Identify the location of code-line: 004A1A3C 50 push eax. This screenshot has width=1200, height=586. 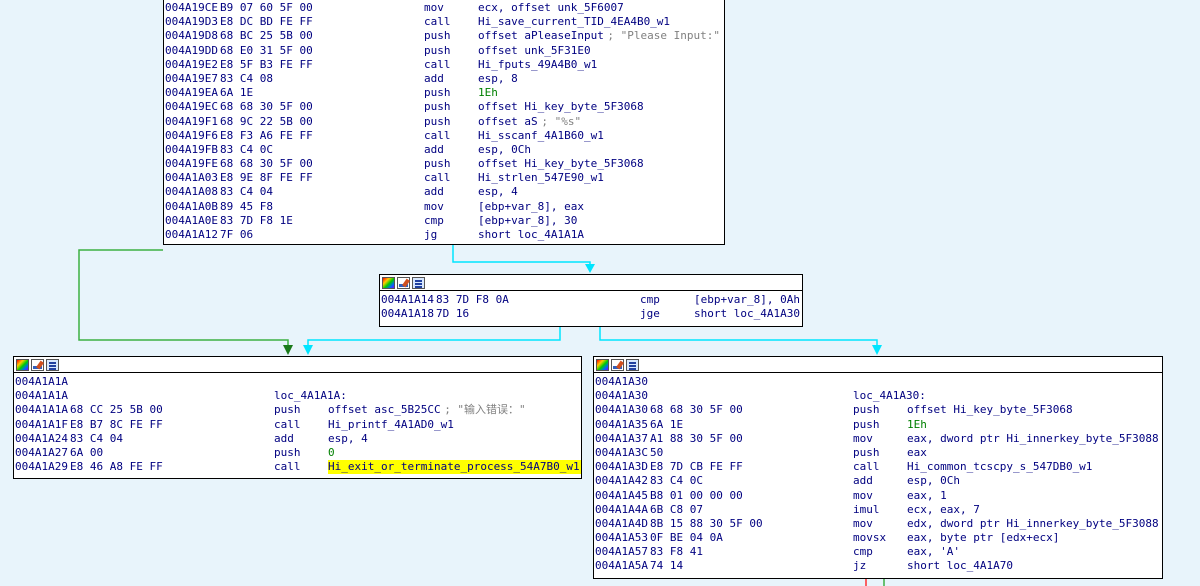
(878, 453).